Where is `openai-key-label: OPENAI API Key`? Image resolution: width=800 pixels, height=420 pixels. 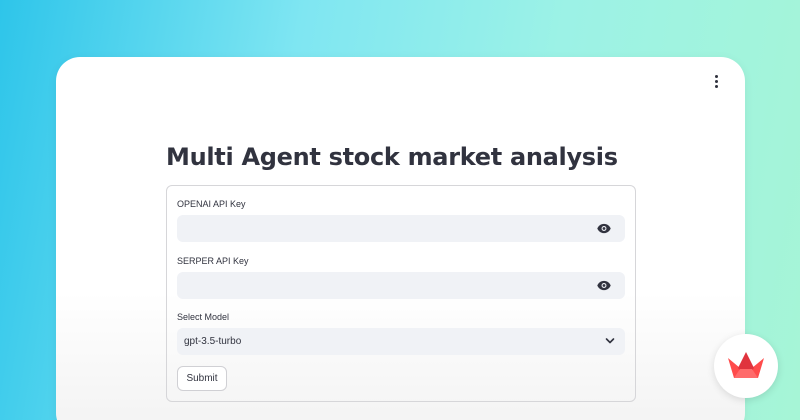
openai-key-label: OPENAI API Key is located at coordinates (211, 204).